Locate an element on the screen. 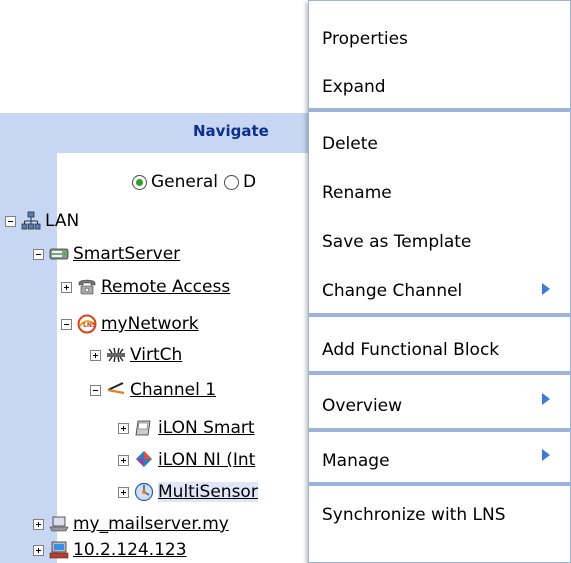 The image size is (571, 563). navigate-title: Navigate is located at coordinates (231, 131).